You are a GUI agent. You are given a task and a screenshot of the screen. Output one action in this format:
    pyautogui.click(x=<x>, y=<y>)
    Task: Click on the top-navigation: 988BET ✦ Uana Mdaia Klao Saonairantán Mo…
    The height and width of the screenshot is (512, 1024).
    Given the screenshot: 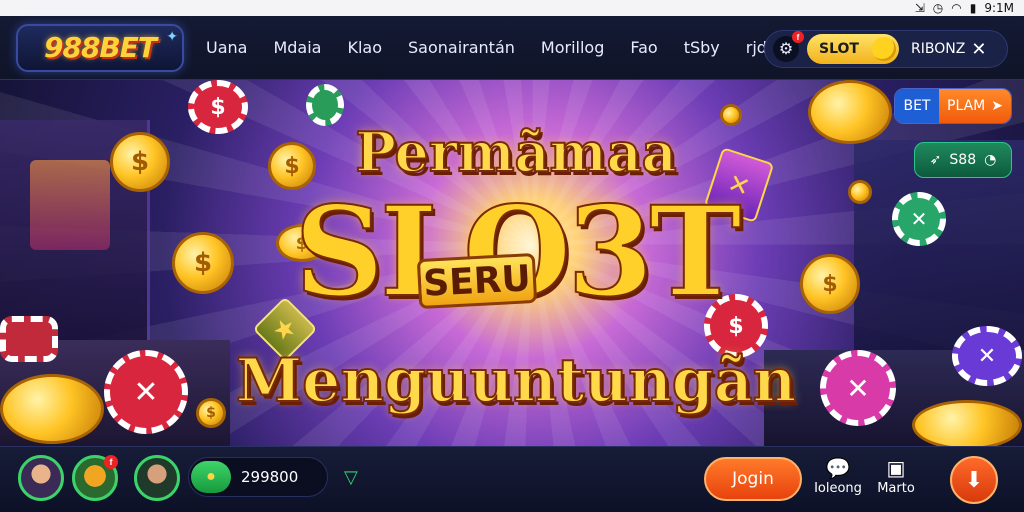 What is the action you would take?
    pyautogui.click(x=512, y=48)
    